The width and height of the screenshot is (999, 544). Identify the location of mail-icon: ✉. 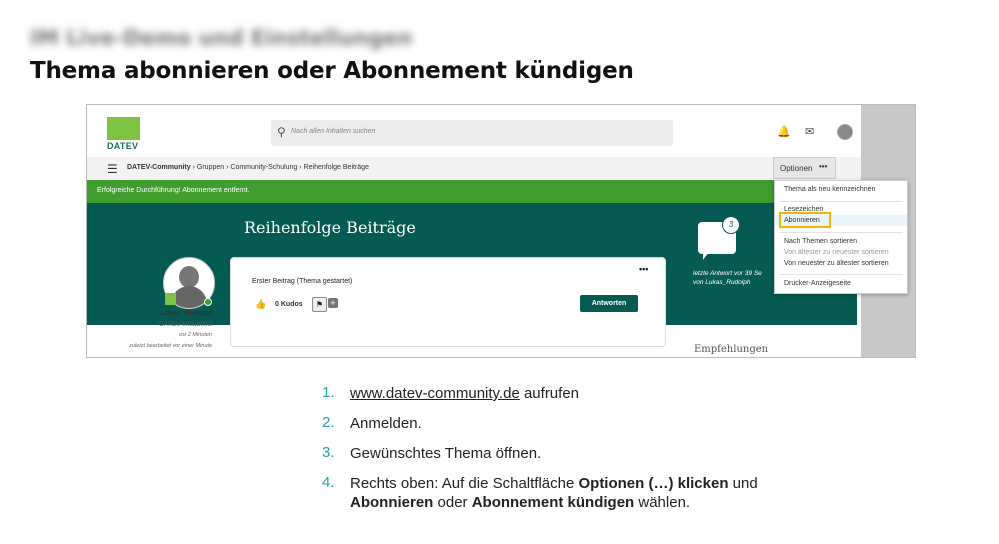
(809, 131).